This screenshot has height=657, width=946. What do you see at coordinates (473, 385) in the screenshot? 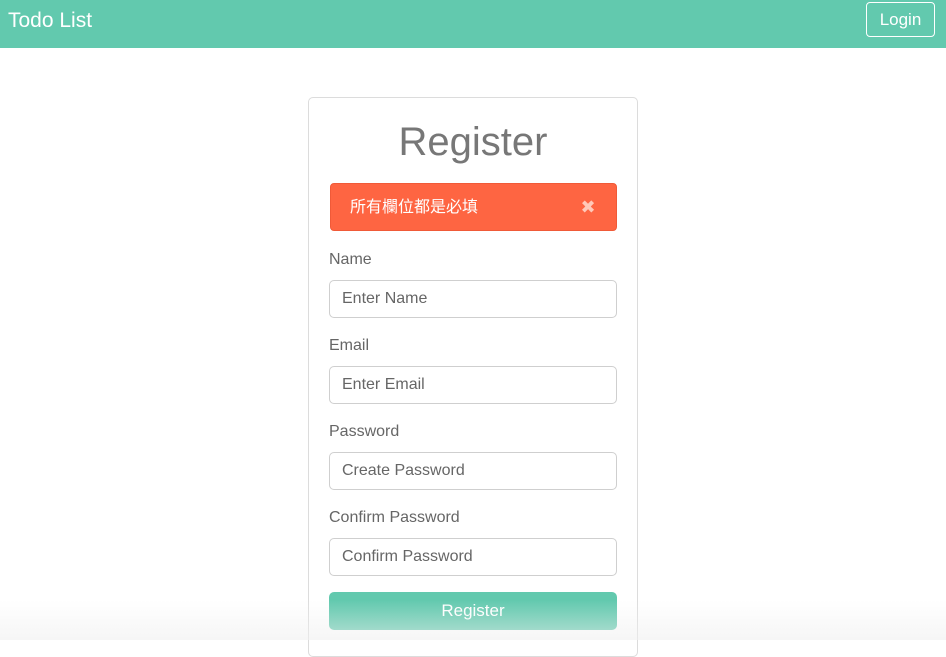
I see `email-input` at bounding box center [473, 385].